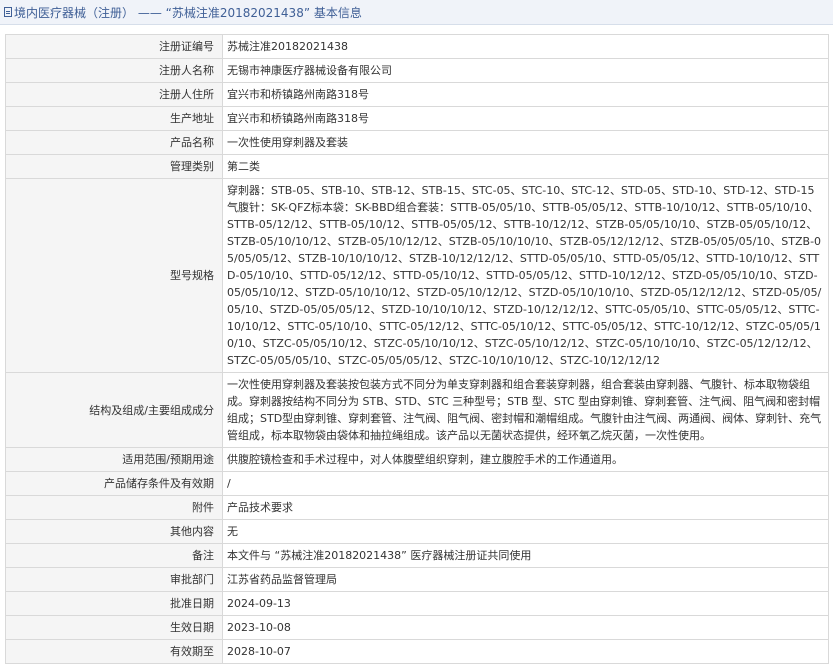  What do you see at coordinates (114, 483) in the screenshot?
I see `field-label: 产品储存条件及有效期` at bounding box center [114, 483].